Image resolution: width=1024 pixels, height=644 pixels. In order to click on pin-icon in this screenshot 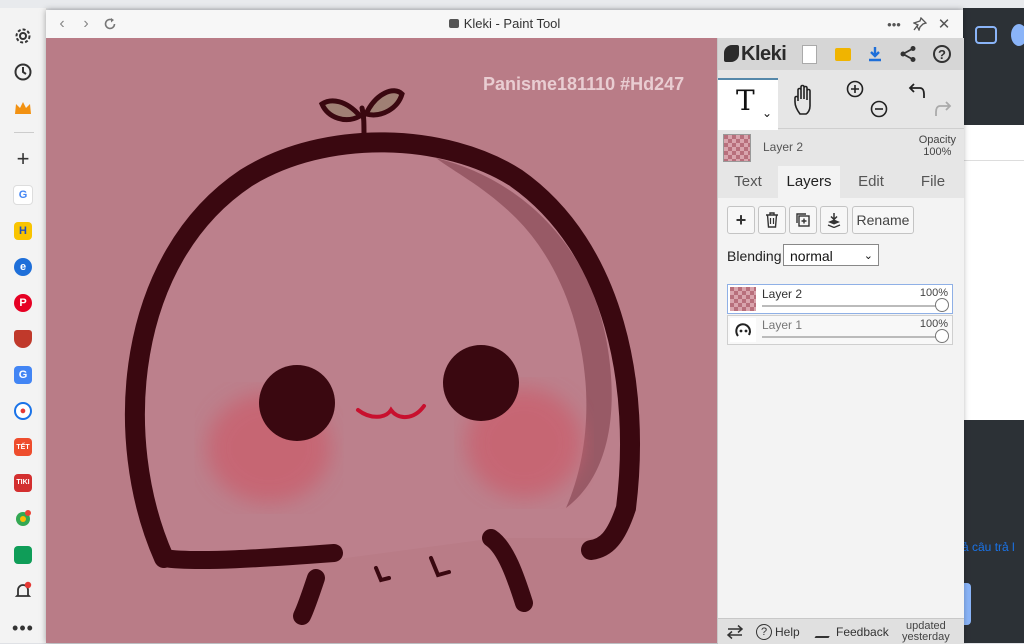, I will do `click(920, 24)`.